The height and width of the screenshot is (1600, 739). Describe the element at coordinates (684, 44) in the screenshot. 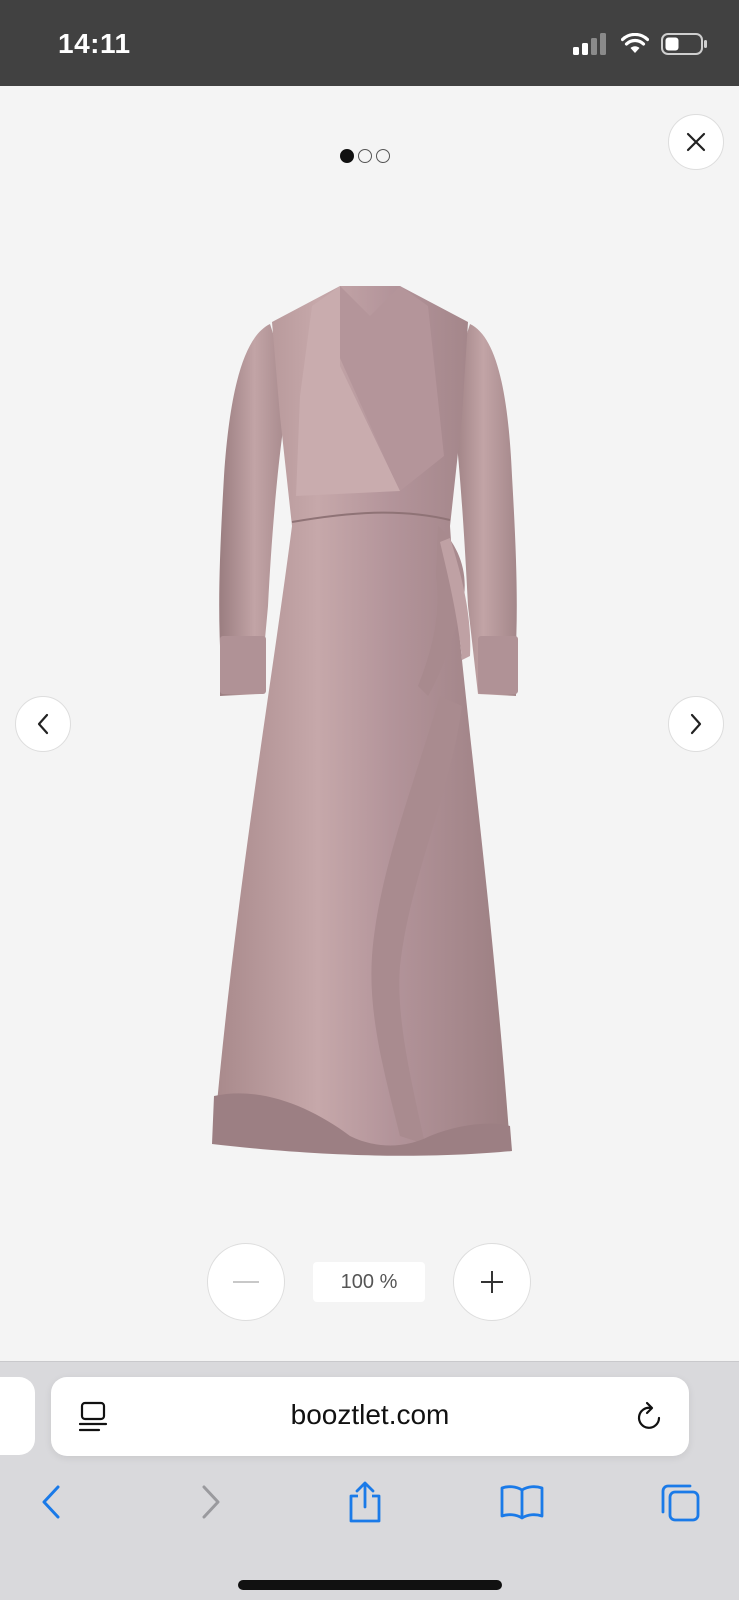

I see `battery-icon` at that location.